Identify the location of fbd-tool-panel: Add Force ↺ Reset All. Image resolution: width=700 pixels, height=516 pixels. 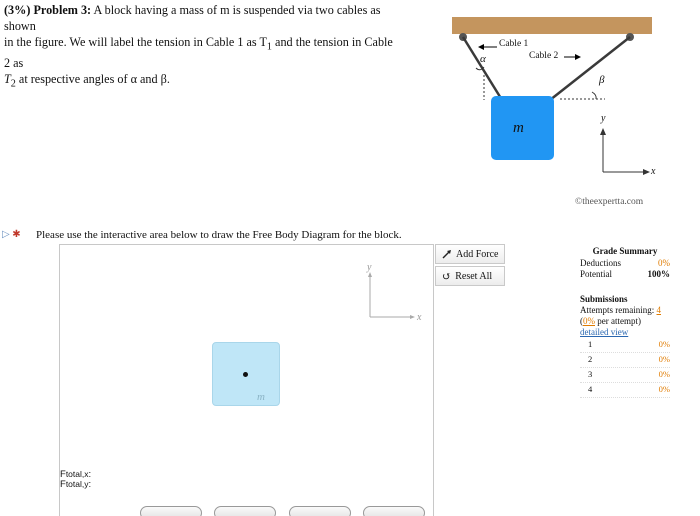
(470, 266).